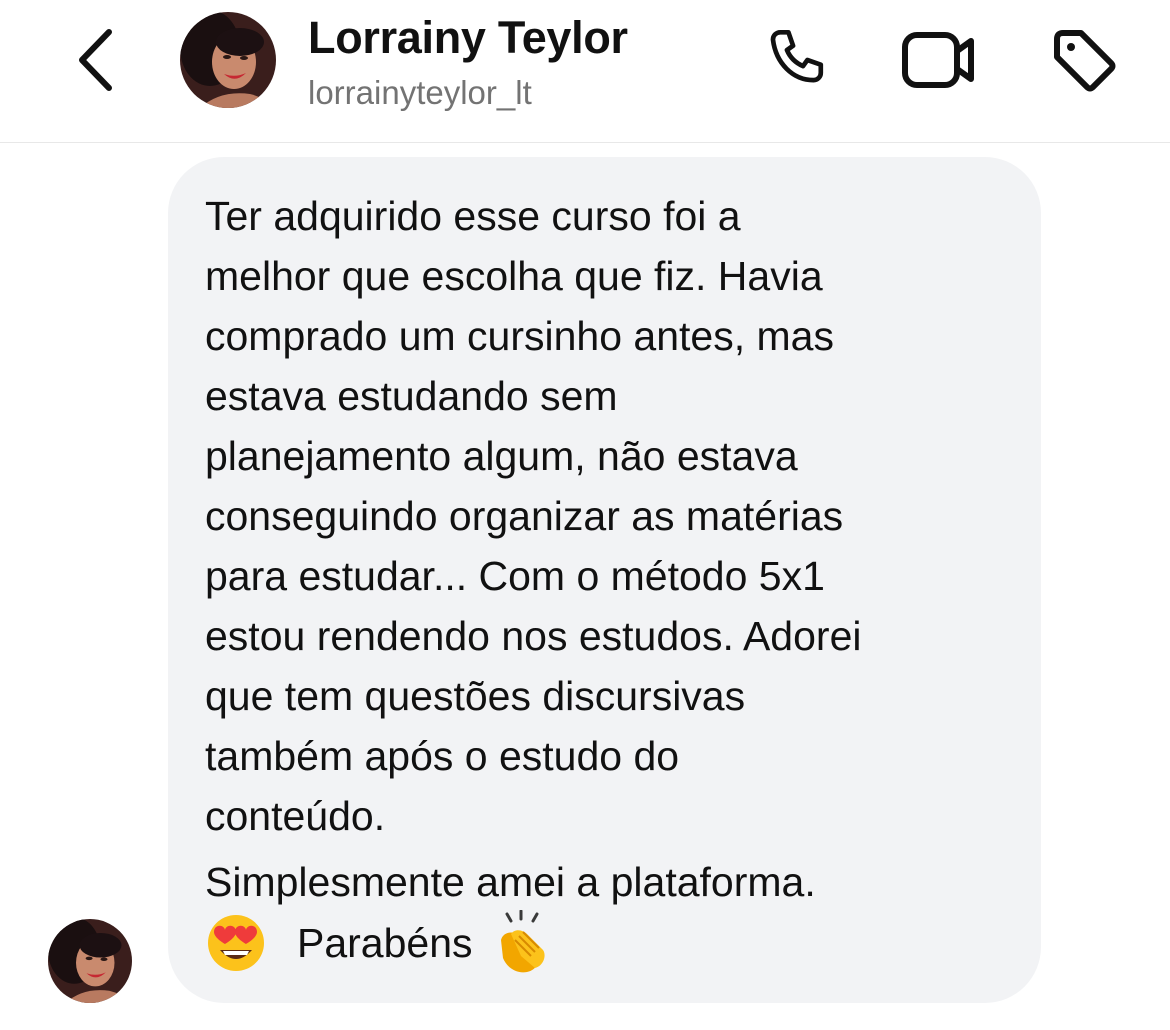 The height and width of the screenshot is (1030, 1170). What do you see at coordinates (385, 942) in the screenshot?
I see `final-text: Parabéns` at bounding box center [385, 942].